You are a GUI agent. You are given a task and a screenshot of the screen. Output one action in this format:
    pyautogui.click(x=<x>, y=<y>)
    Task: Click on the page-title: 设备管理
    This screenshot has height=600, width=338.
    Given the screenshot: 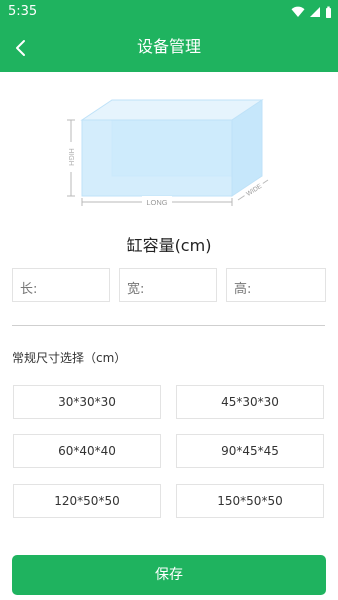 What is the action you would take?
    pyautogui.click(x=168, y=46)
    